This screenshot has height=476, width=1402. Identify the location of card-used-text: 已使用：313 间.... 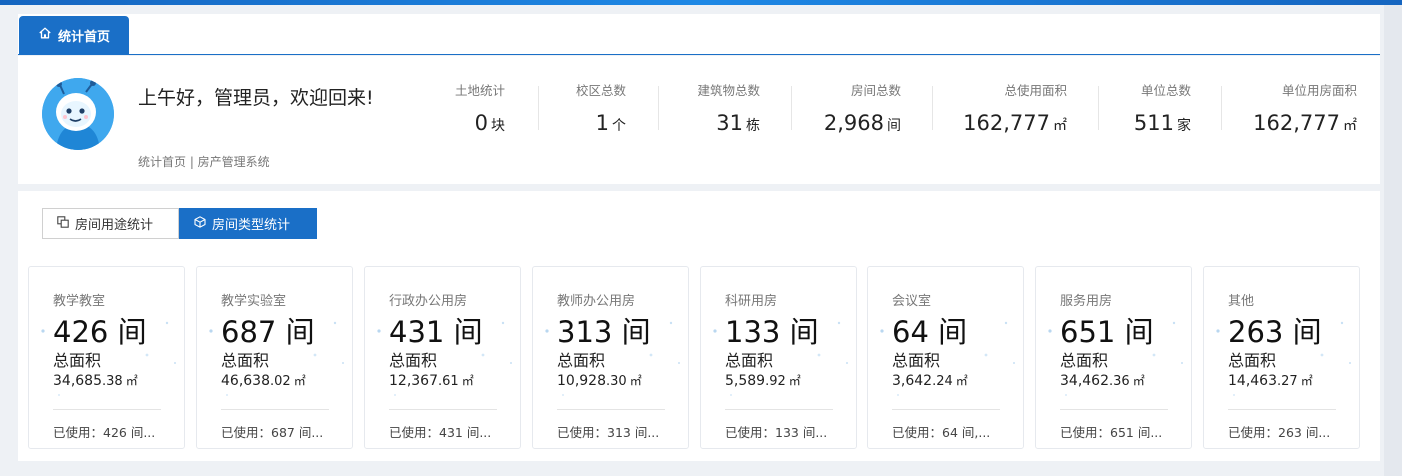
(608, 432).